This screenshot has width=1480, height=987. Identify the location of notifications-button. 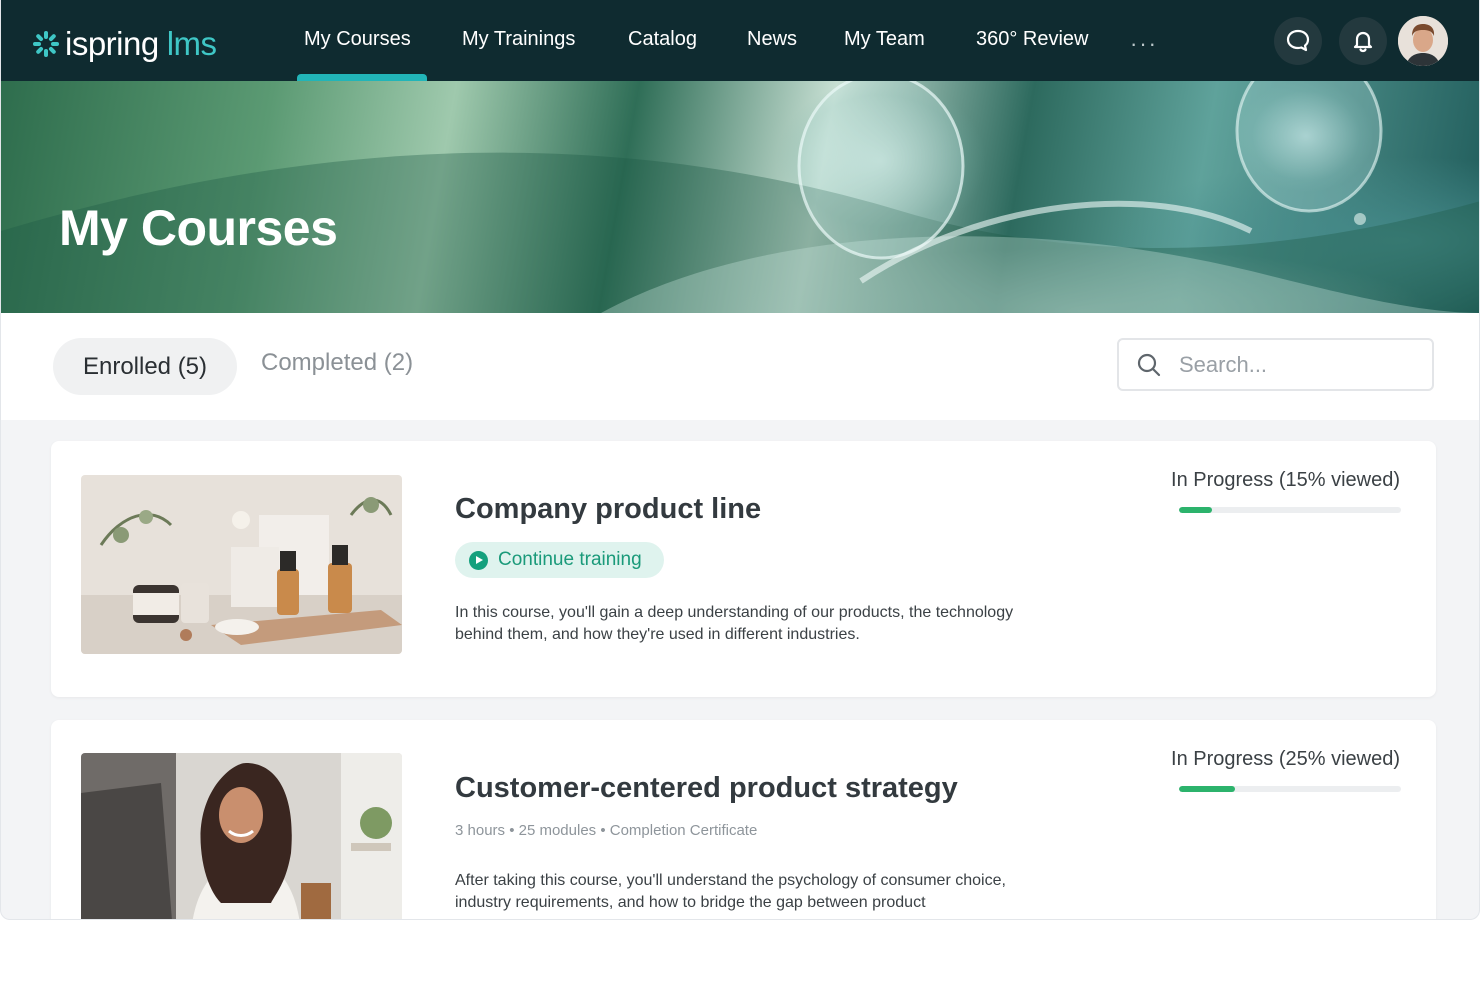
(1363, 41).